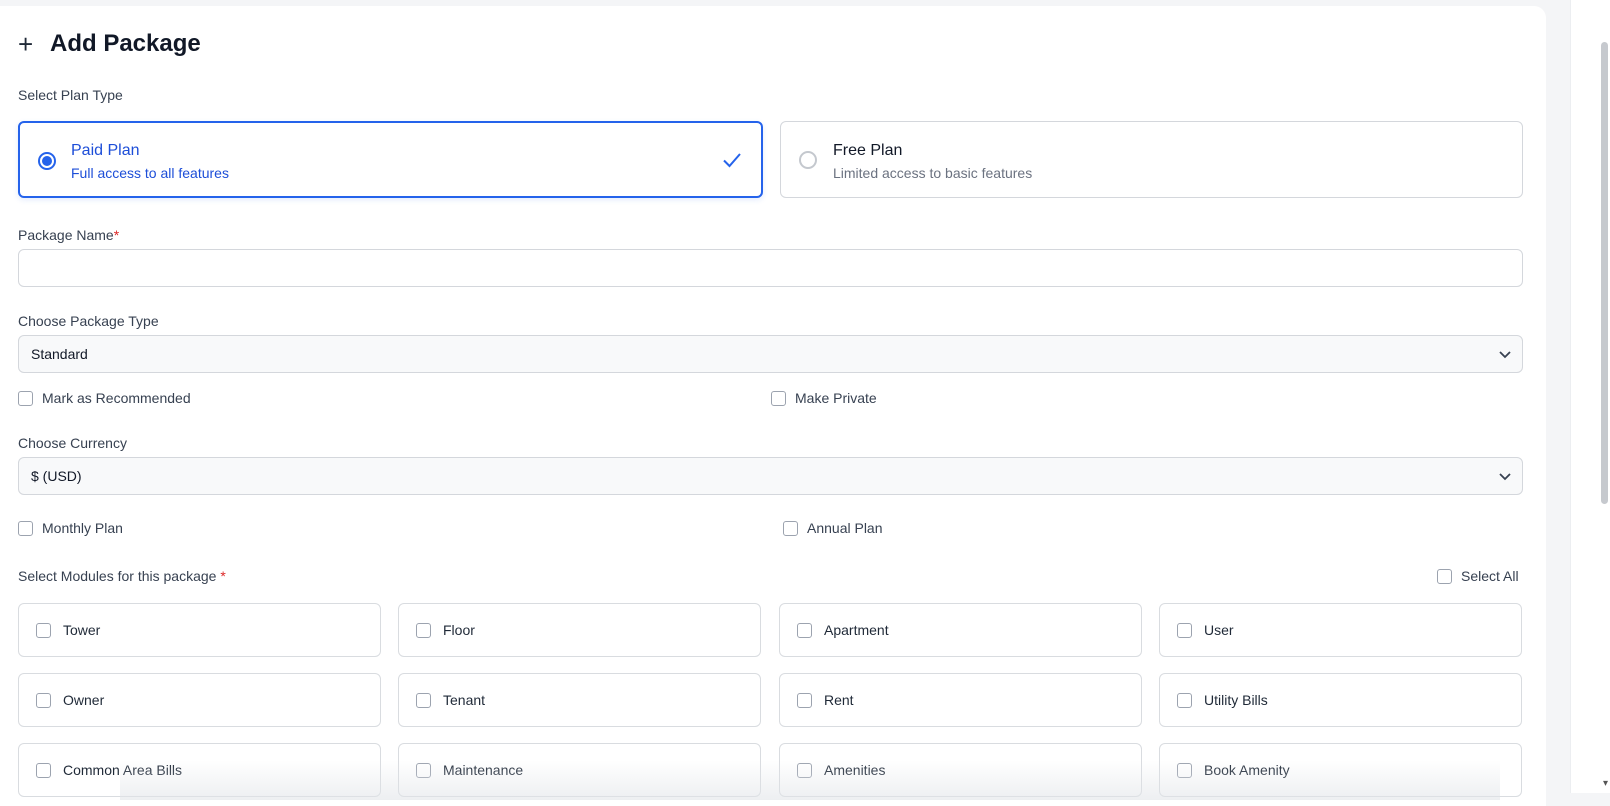 This screenshot has height=806, width=1610. Describe the element at coordinates (778, 398) in the screenshot. I see `private-checkbox` at that location.